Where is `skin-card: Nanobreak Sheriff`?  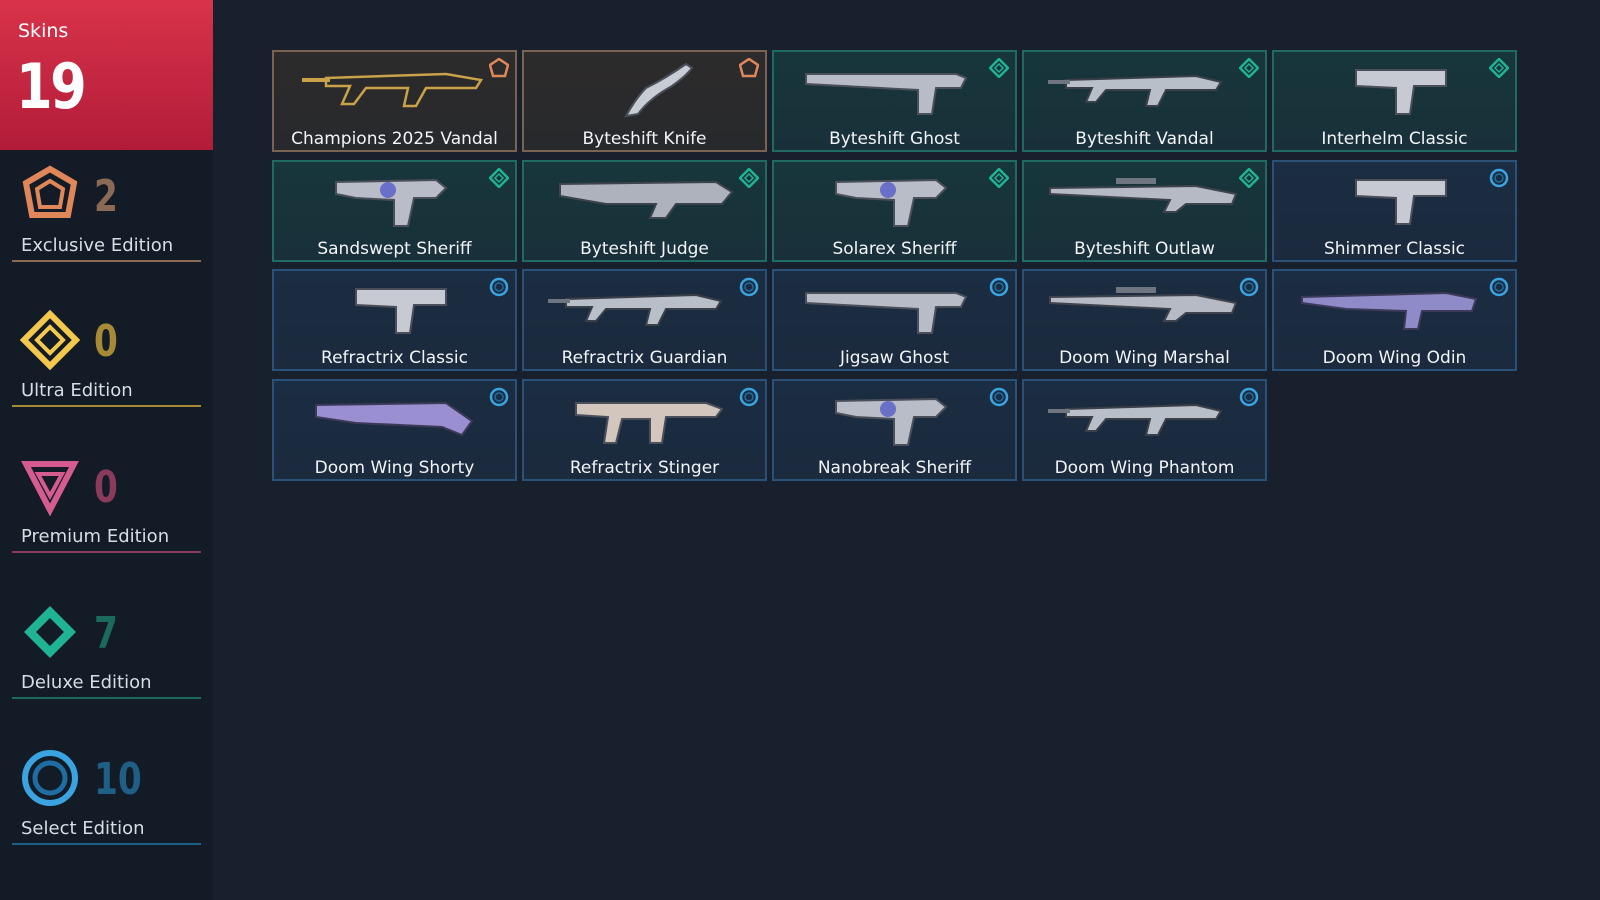 skin-card: Nanobreak Sheriff is located at coordinates (894, 429).